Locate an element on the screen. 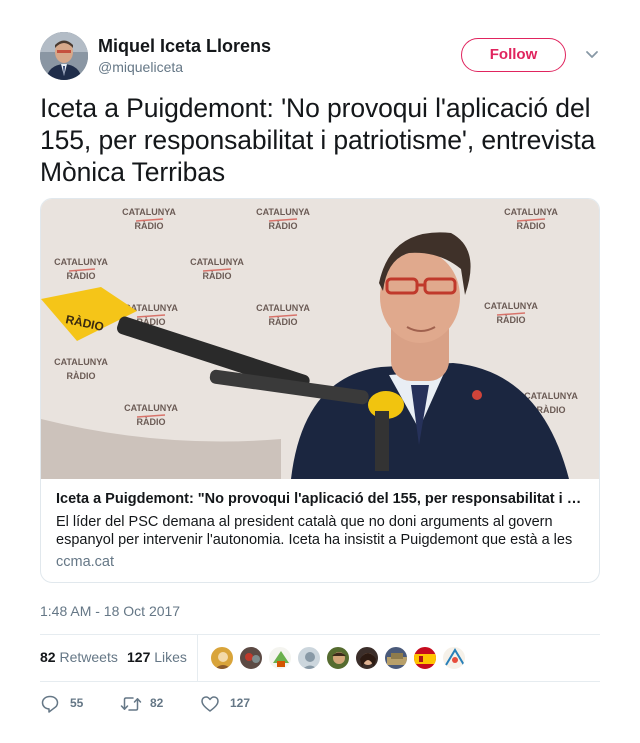  chevron-down-icon is located at coordinates (592, 55).